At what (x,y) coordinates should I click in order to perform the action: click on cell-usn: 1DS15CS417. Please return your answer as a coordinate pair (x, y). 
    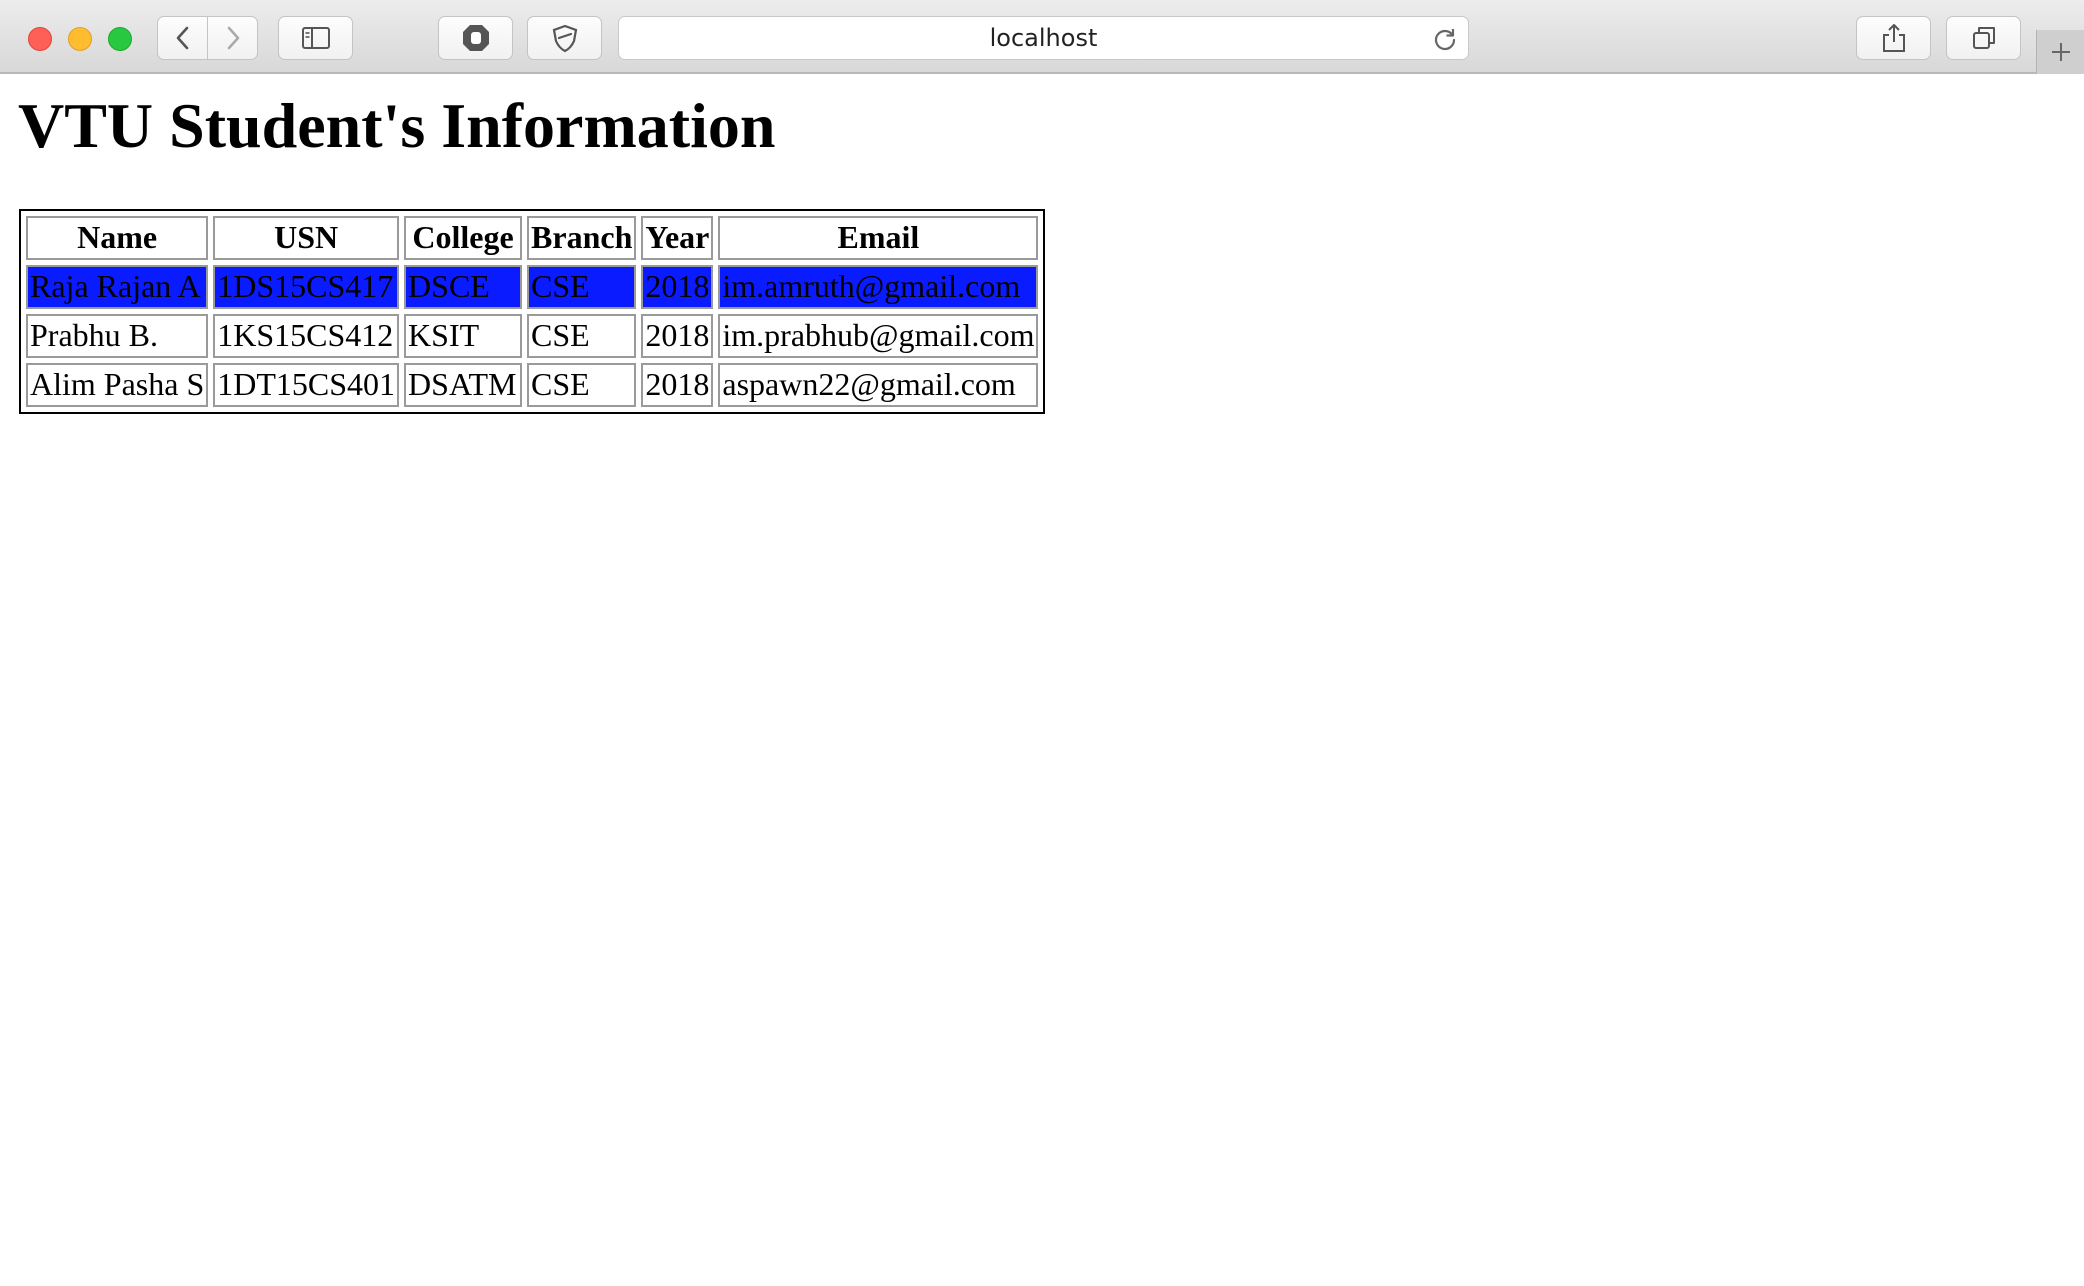
    Looking at the image, I should click on (306, 287).